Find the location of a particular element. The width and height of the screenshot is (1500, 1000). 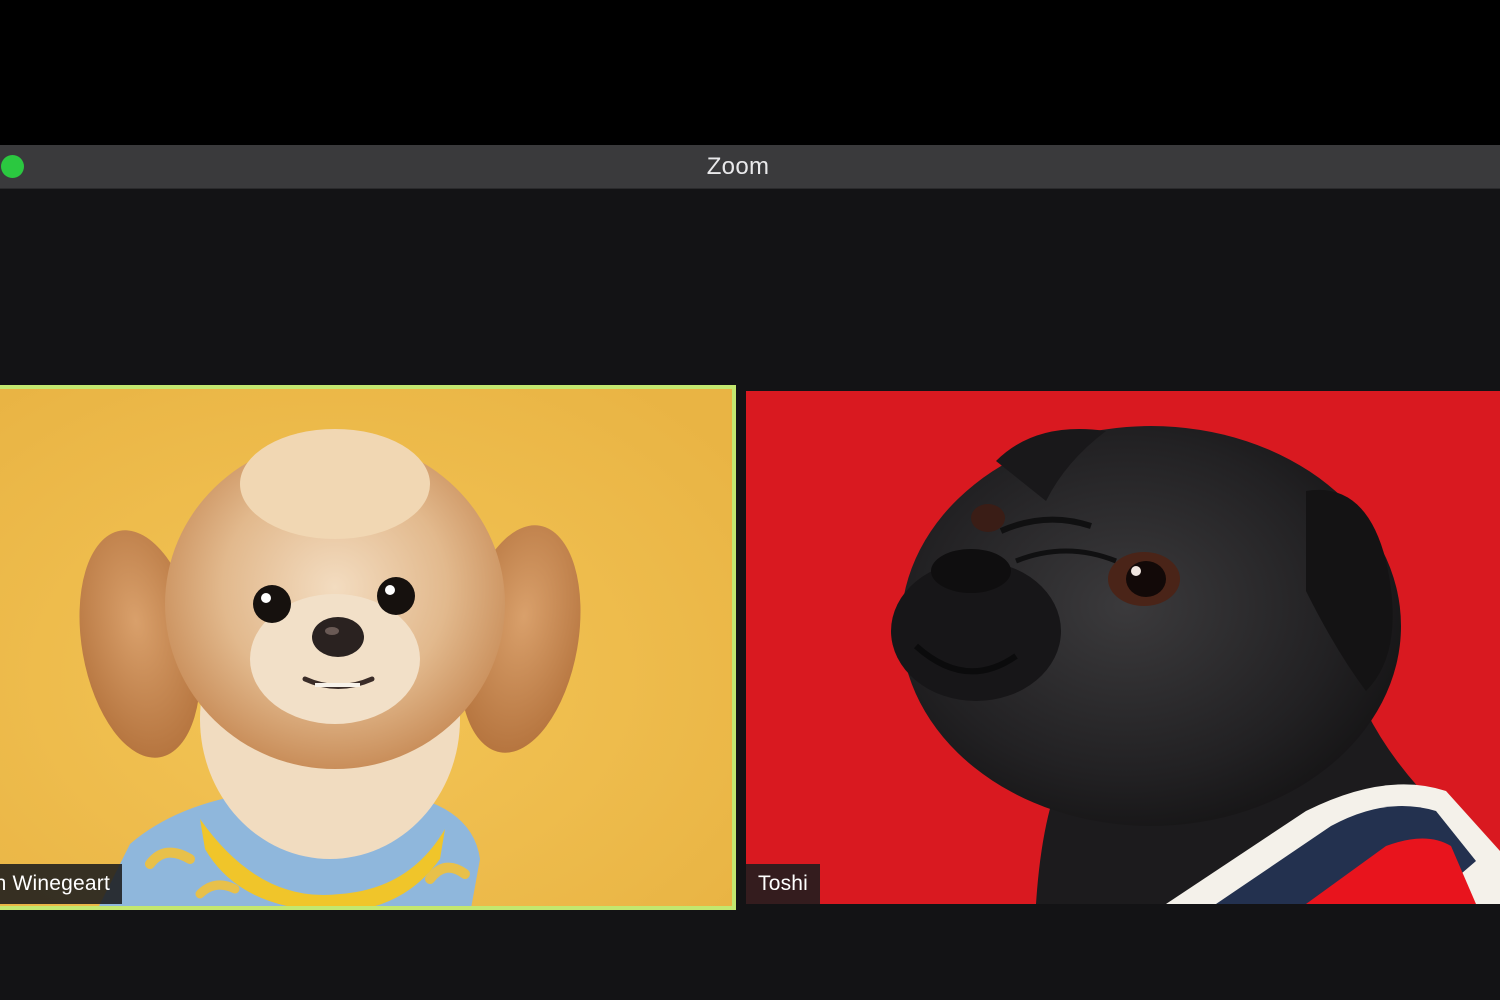

window-title: Zoom is located at coordinates (738, 166).